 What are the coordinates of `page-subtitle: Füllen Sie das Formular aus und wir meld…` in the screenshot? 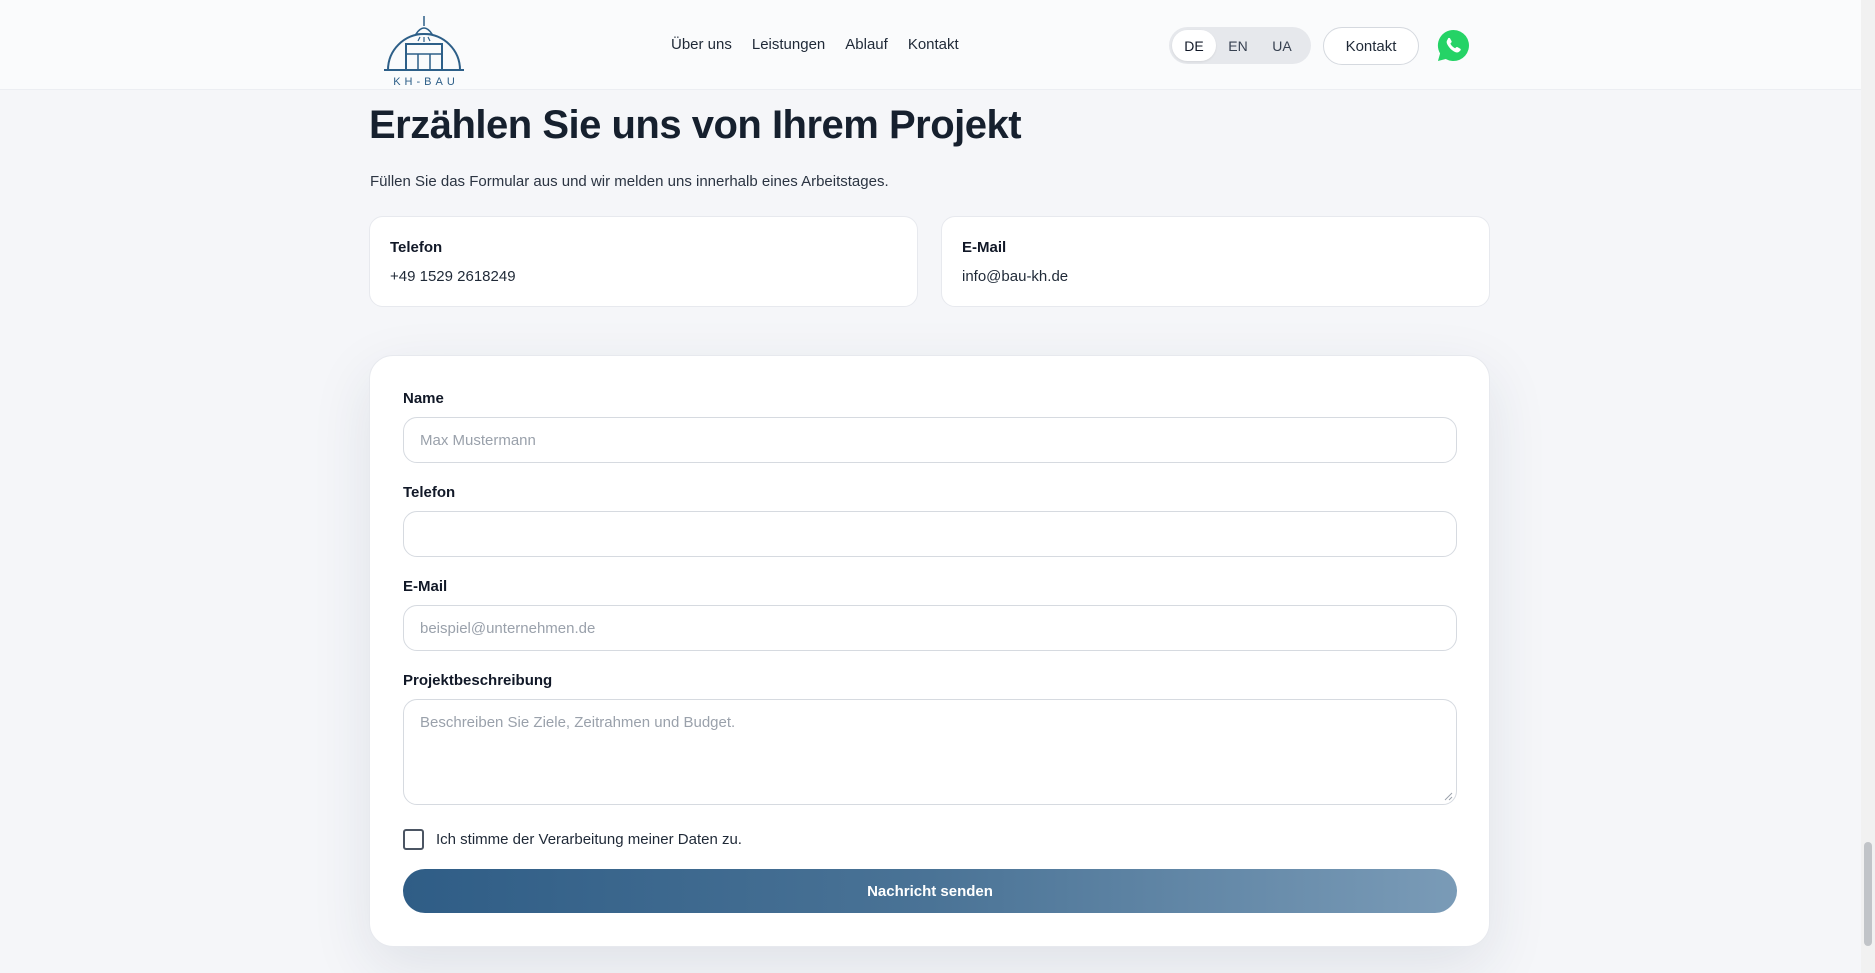 It's located at (629, 181).